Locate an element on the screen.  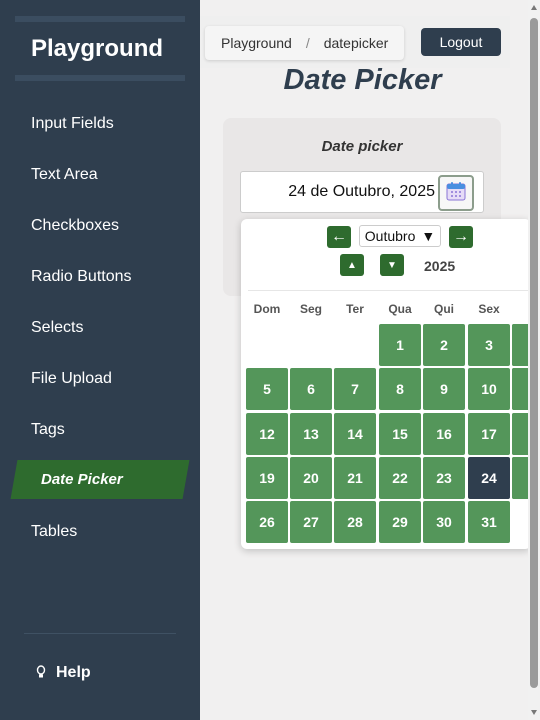
calendar-day: 3 is located at coordinates (489, 345).